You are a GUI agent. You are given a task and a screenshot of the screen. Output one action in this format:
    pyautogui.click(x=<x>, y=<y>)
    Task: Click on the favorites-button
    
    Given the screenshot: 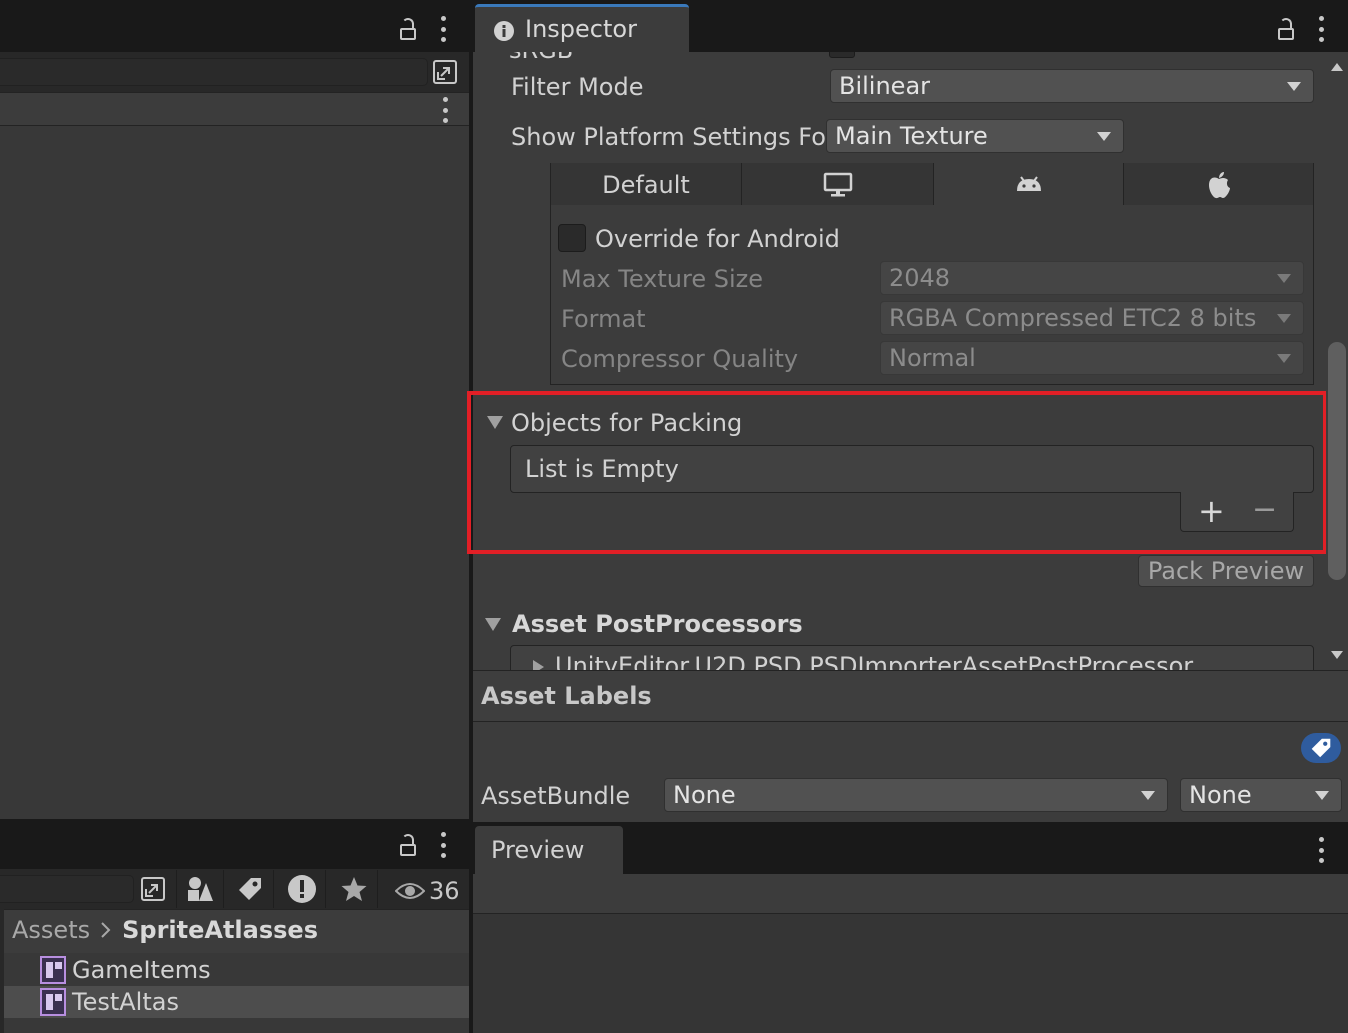 What is the action you would take?
    pyautogui.click(x=354, y=889)
    